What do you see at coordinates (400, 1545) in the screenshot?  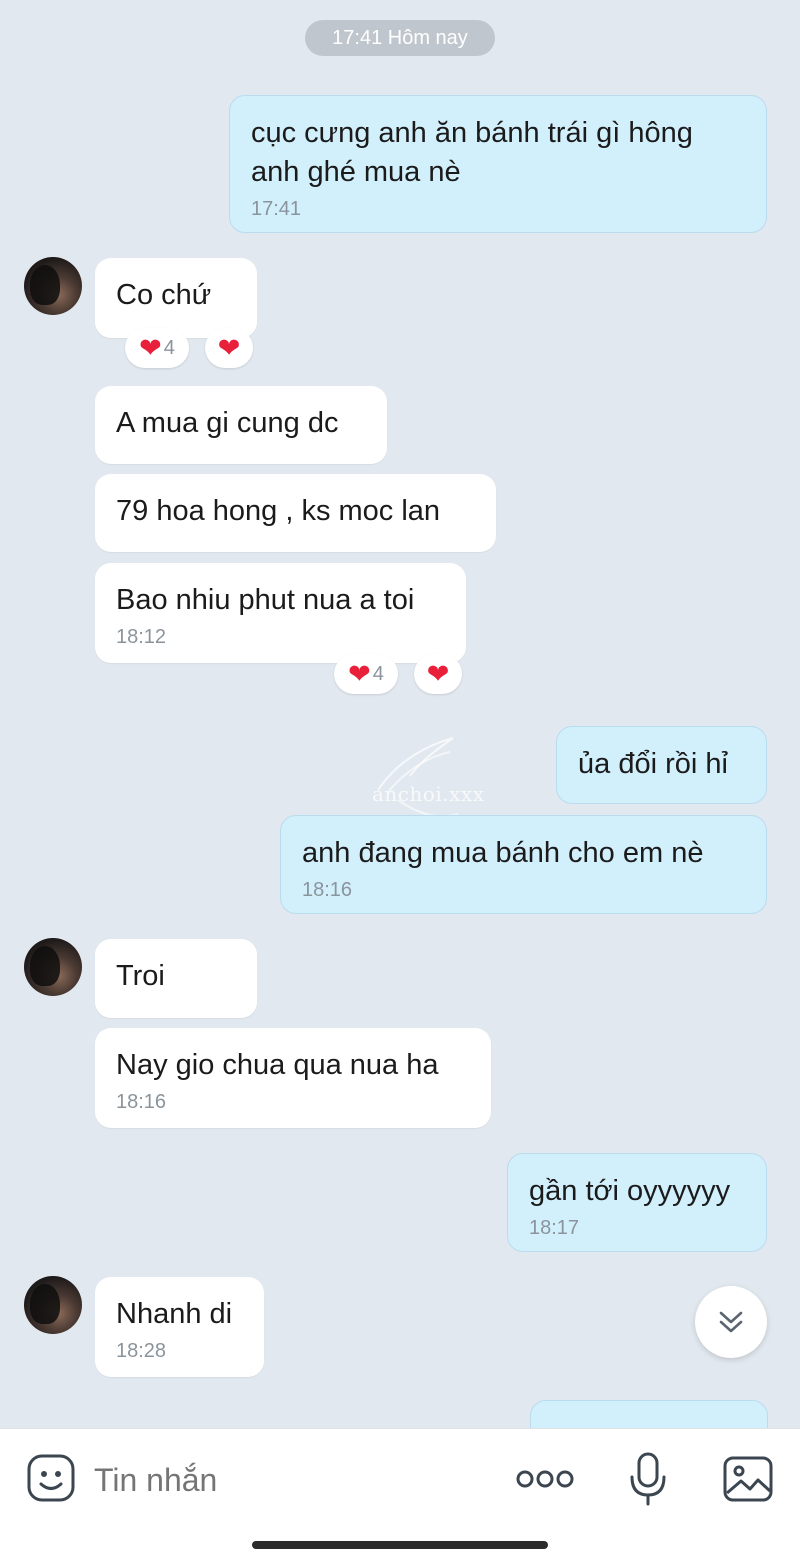 I see `home-indicator` at bounding box center [400, 1545].